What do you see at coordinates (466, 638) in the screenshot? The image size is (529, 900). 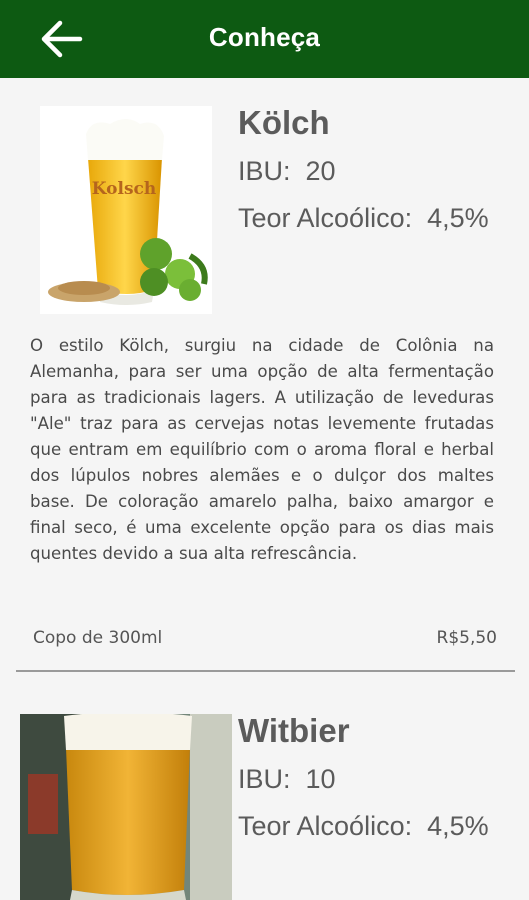 I see `price: R$5,50` at bounding box center [466, 638].